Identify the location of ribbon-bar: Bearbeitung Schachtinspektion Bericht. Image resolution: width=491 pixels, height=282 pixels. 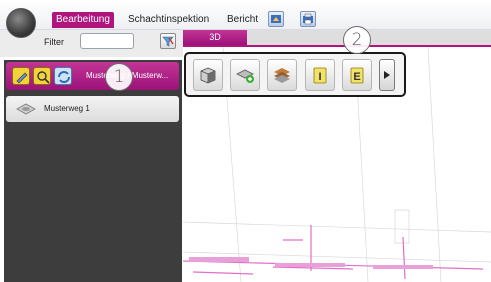
(245, 19).